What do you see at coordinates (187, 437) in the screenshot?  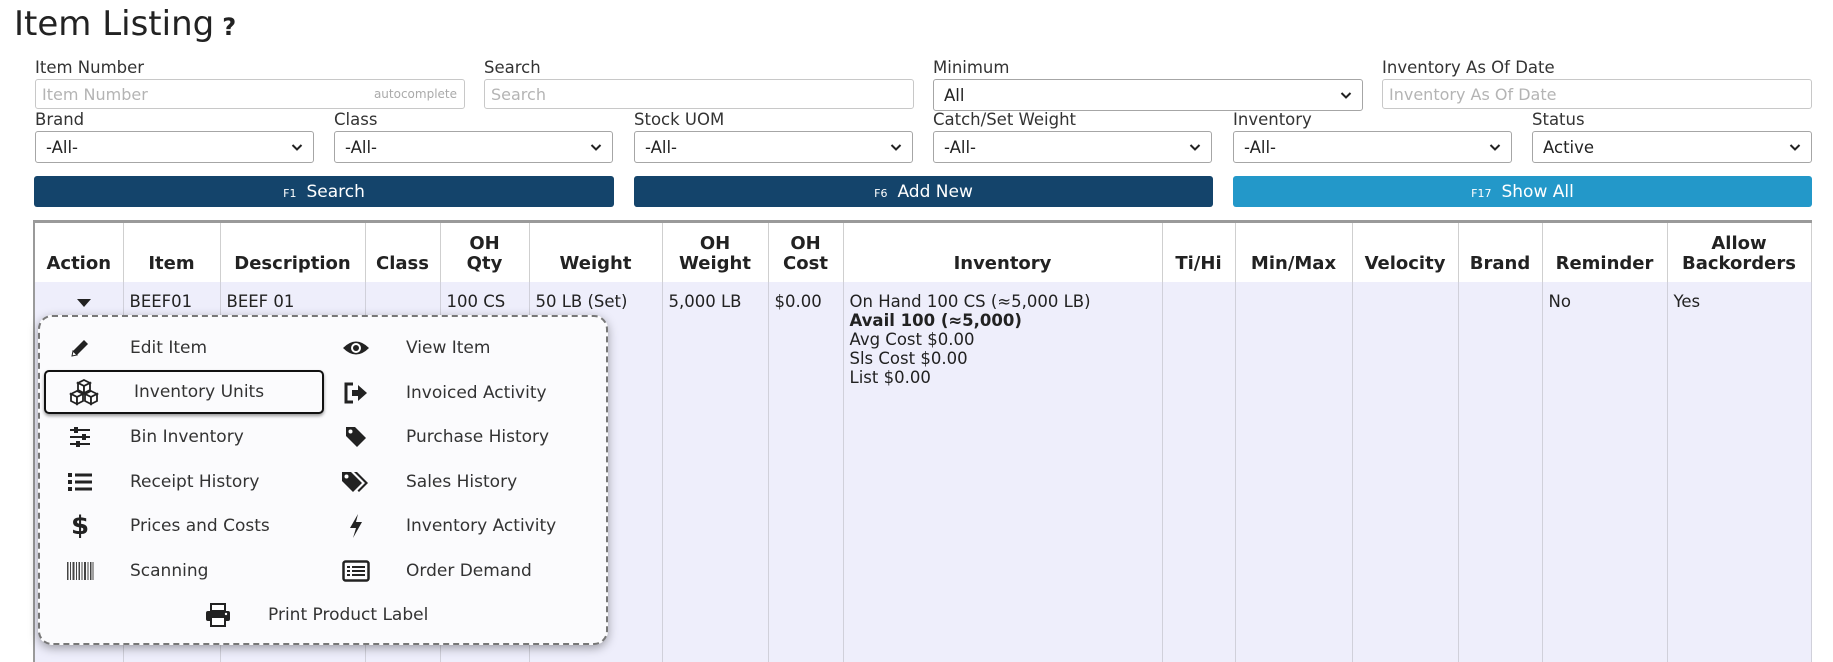 I see `menu-item-label: Bin Inventory` at bounding box center [187, 437].